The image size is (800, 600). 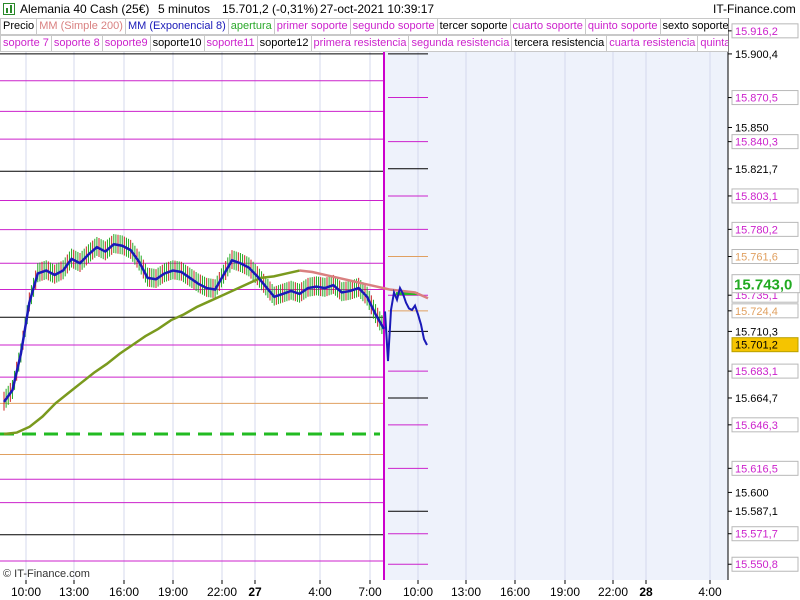 What do you see at coordinates (652, 43) in the screenshot?
I see `legend-item: cuarta resistencia` at bounding box center [652, 43].